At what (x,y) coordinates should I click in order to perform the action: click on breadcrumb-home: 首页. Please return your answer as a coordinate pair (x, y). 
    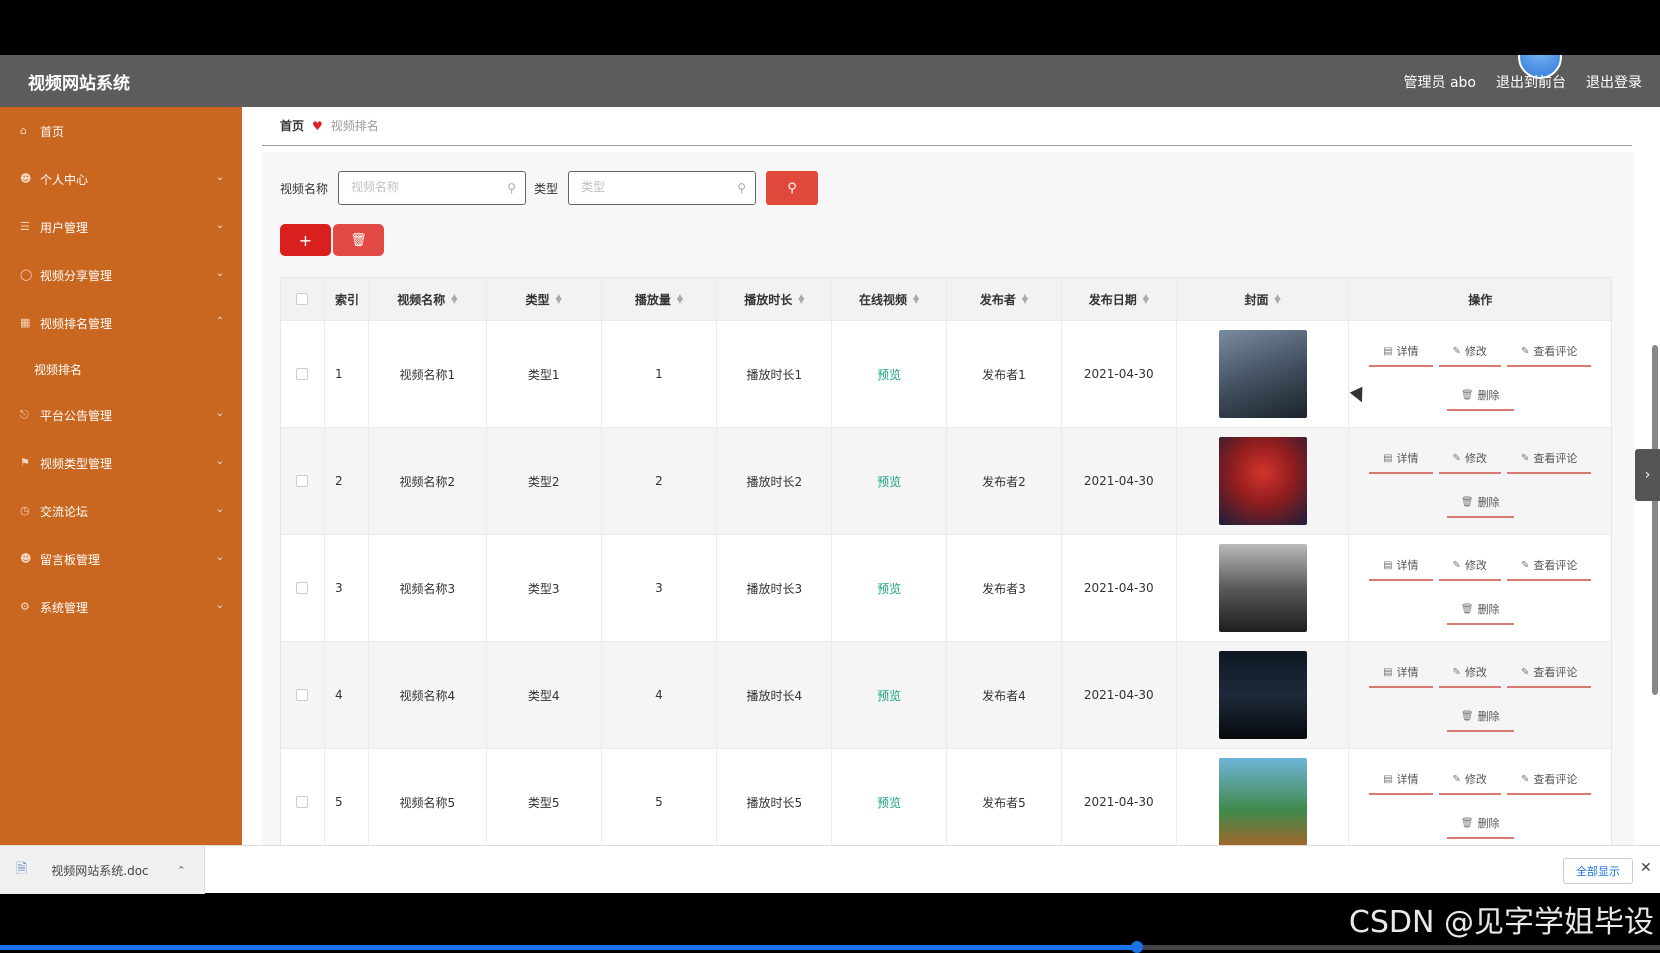
    Looking at the image, I should click on (292, 125).